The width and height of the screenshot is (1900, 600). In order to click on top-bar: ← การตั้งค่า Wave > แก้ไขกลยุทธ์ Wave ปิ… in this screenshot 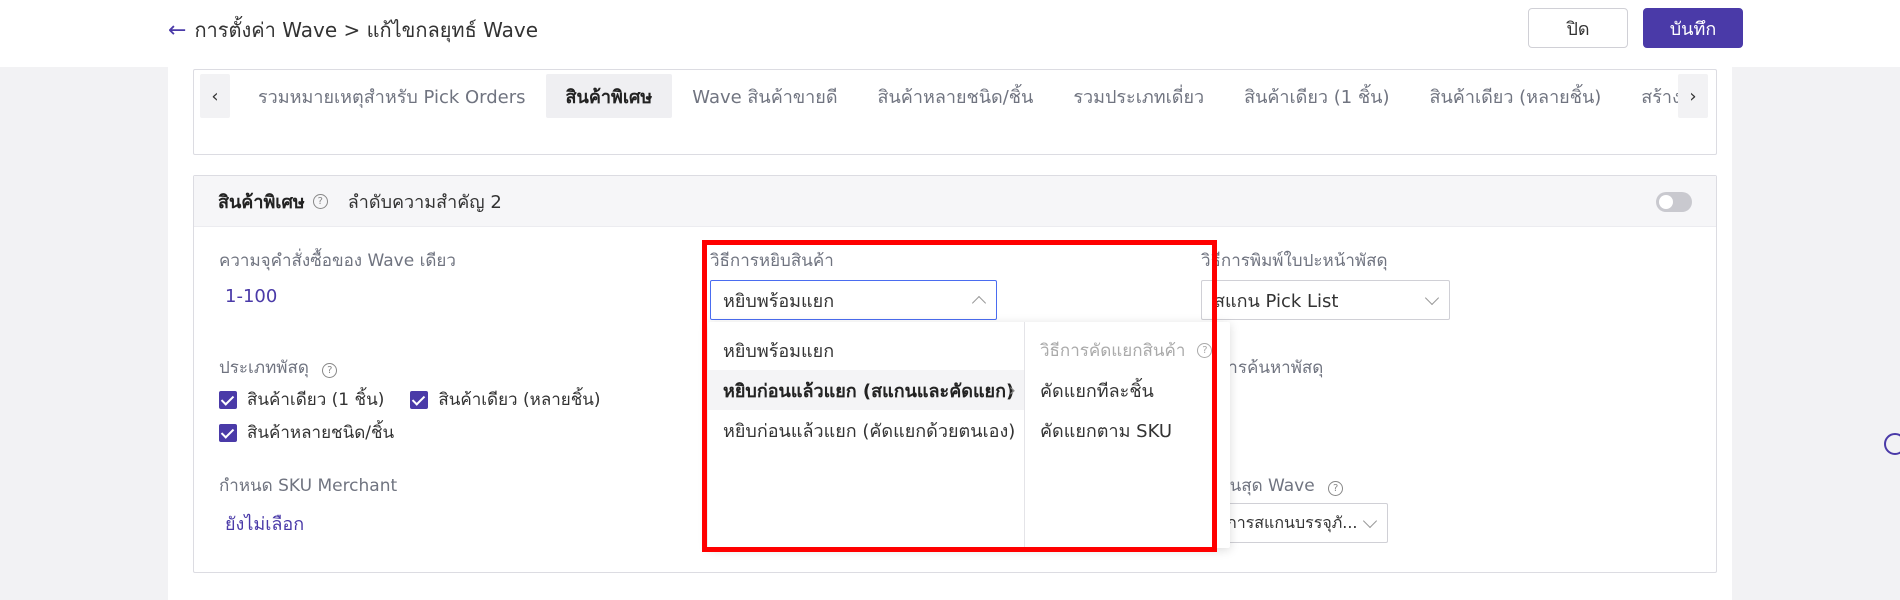, I will do `click(950, 33)`.